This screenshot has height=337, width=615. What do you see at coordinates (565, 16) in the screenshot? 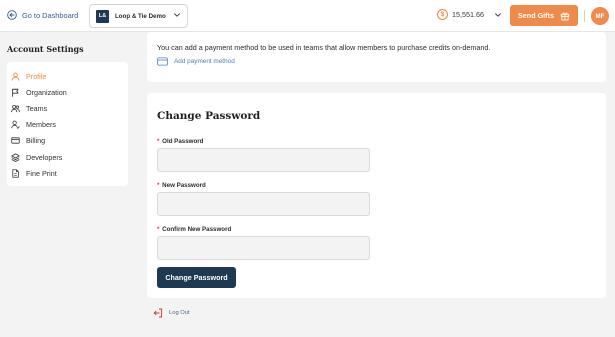
I see `gift-icon` at bounding box center [565, 16].